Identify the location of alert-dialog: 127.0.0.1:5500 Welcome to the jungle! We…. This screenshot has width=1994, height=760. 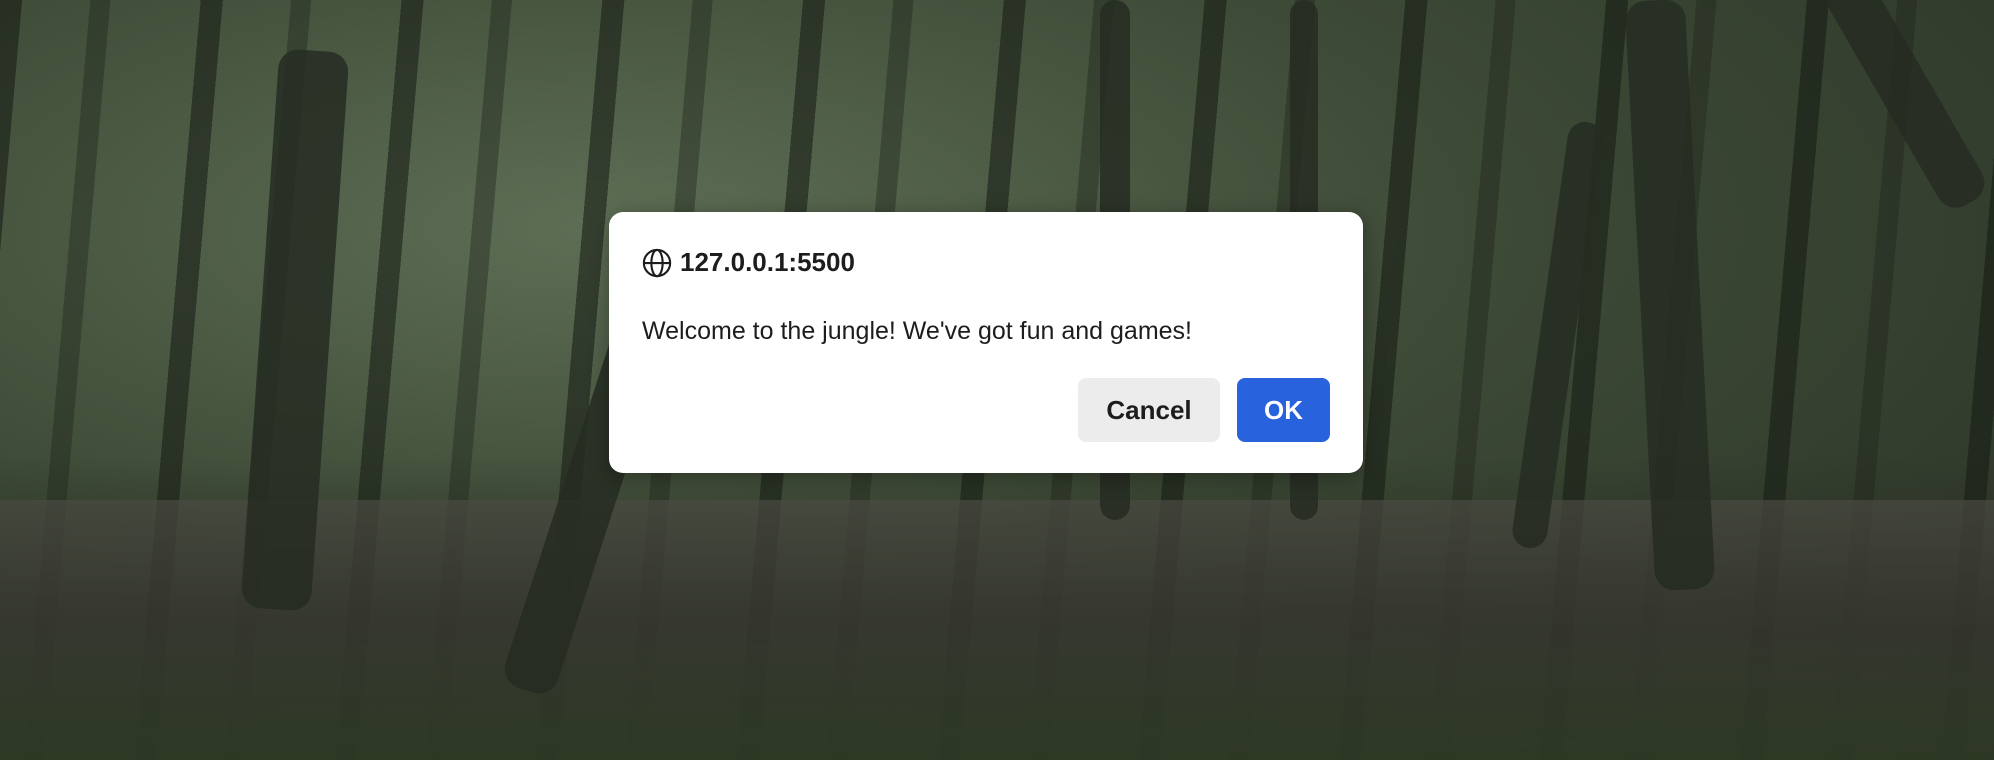
(986, 342).